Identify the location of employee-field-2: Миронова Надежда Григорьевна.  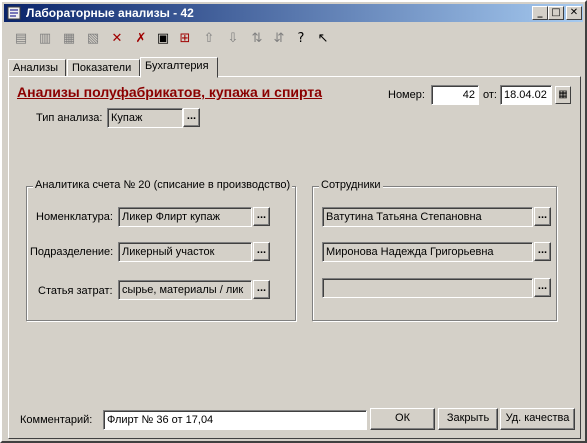
(427, 252).